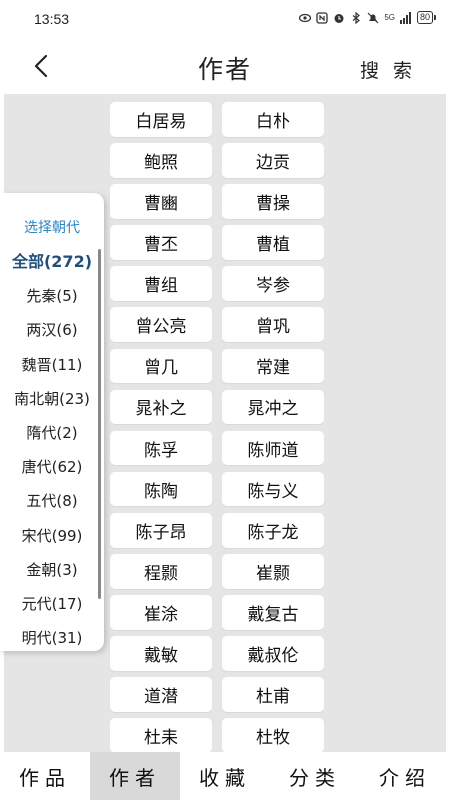  What do you see at coordinates (52, 636) in the screenshot?
I see `dynasty-item: 明代(31)` at bounding box center [52, 636].